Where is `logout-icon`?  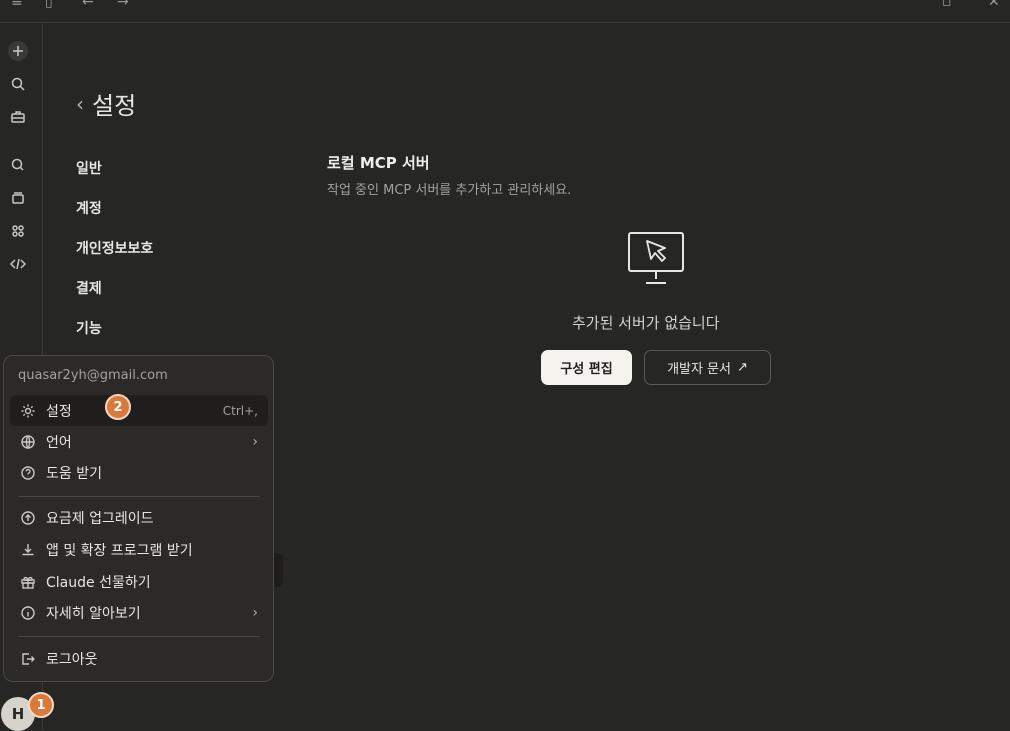
logout-icon is located at coordinates (28, 658).